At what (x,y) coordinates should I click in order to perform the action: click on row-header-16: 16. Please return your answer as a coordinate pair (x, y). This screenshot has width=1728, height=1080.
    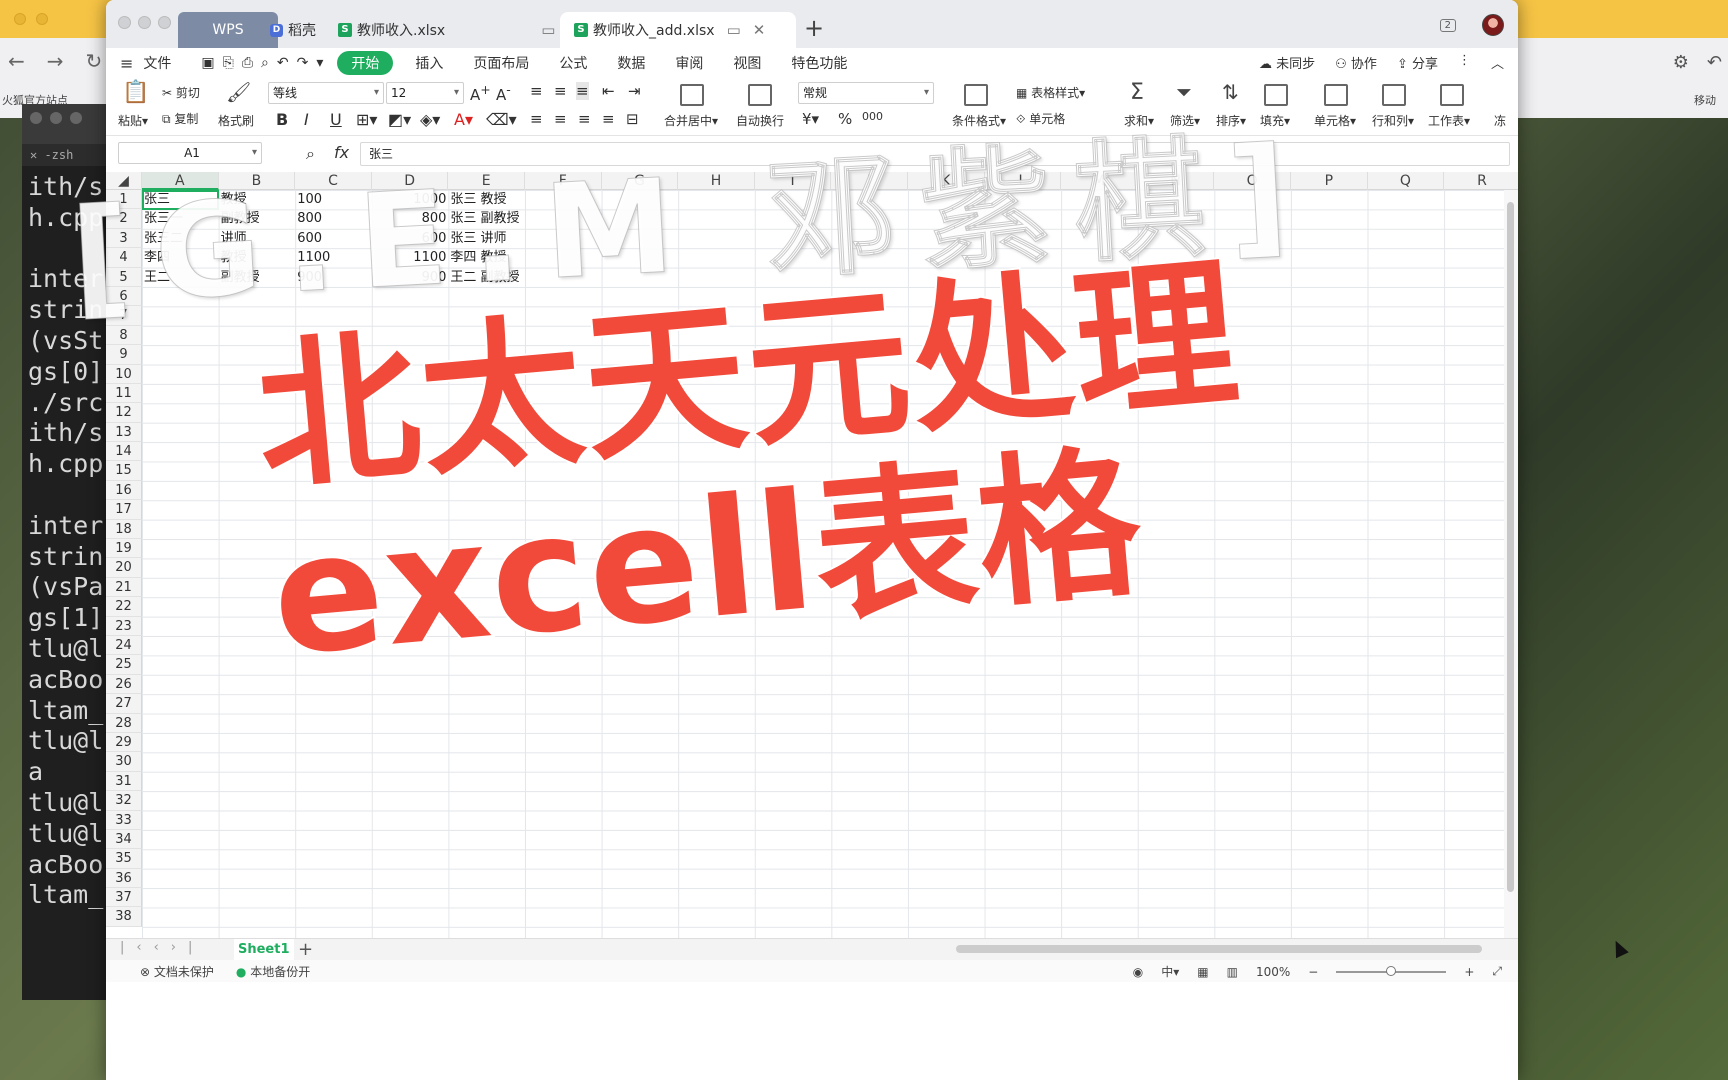
    Looking at the image, I should click on (124, 490).